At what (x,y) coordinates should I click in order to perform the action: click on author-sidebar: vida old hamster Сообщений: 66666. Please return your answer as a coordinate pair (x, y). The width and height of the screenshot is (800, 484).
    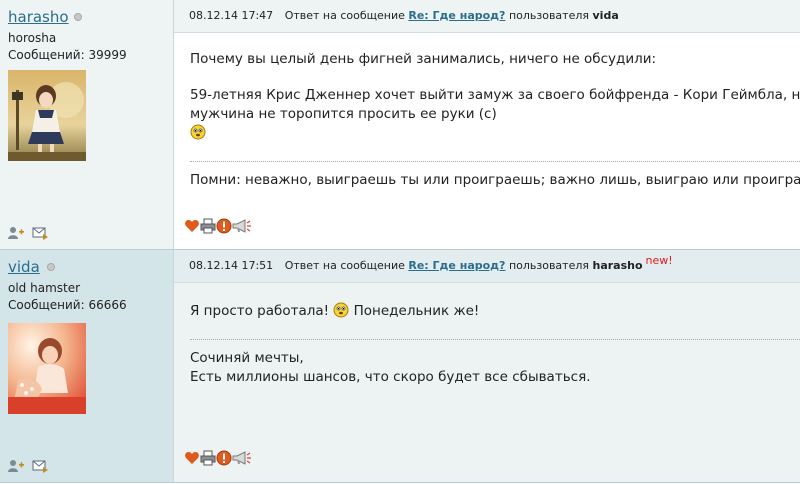
    Looking at the image, I should click on (87, 366).